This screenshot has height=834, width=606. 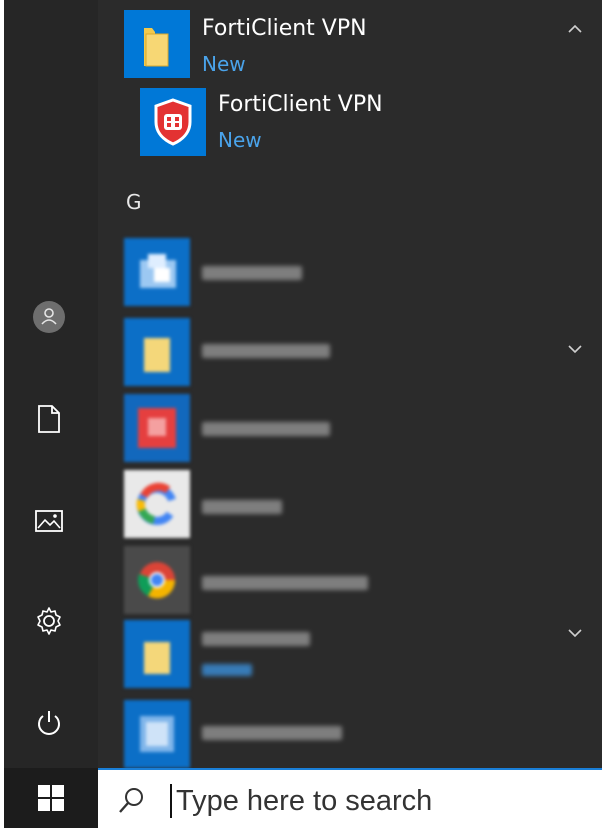 I want to click on collapse-folder-button, so click(x=575, y=29).